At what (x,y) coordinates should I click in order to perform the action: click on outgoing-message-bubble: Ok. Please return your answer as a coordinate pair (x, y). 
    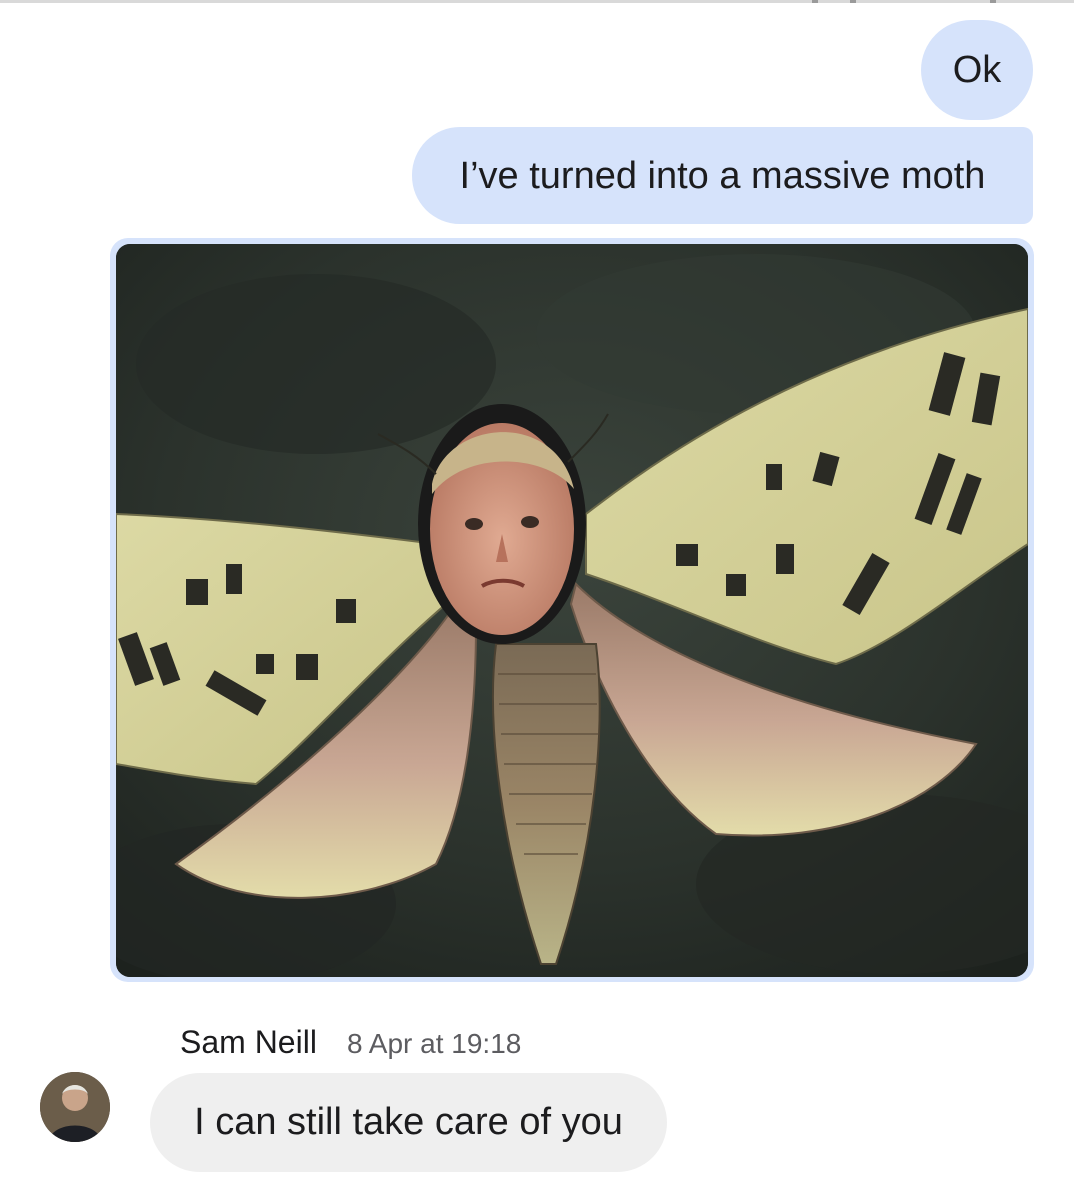
    Looking at the image, I should click on (977, 70).